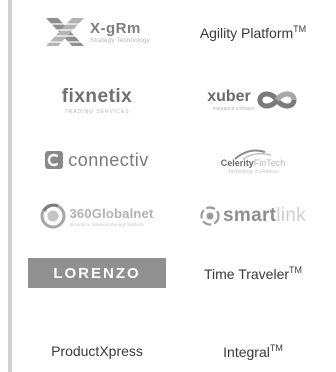  I want to click on celerity-tagline: Technology in Finance, so click(253, 171).